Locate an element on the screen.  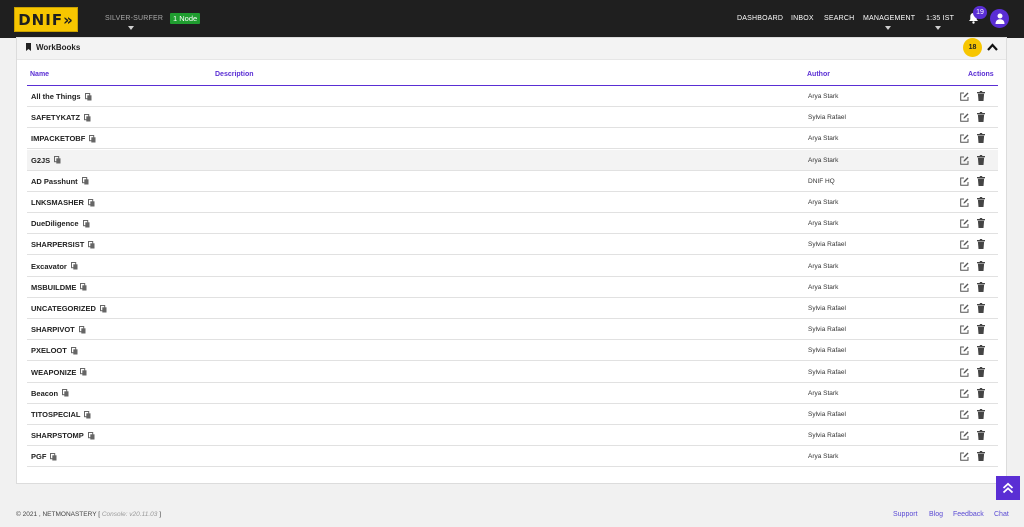
table-row: PGF Arya Stark is located at coordinates (512, 457).